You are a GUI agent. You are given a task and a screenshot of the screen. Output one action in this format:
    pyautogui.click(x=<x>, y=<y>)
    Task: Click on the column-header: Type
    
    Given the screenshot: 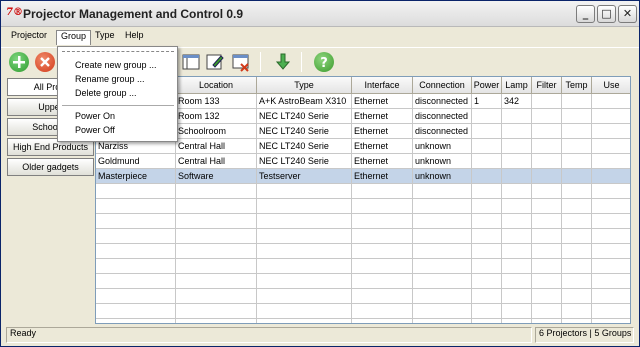 What is the action you would take?
    pyautogui.click(x=304, y=85)
    